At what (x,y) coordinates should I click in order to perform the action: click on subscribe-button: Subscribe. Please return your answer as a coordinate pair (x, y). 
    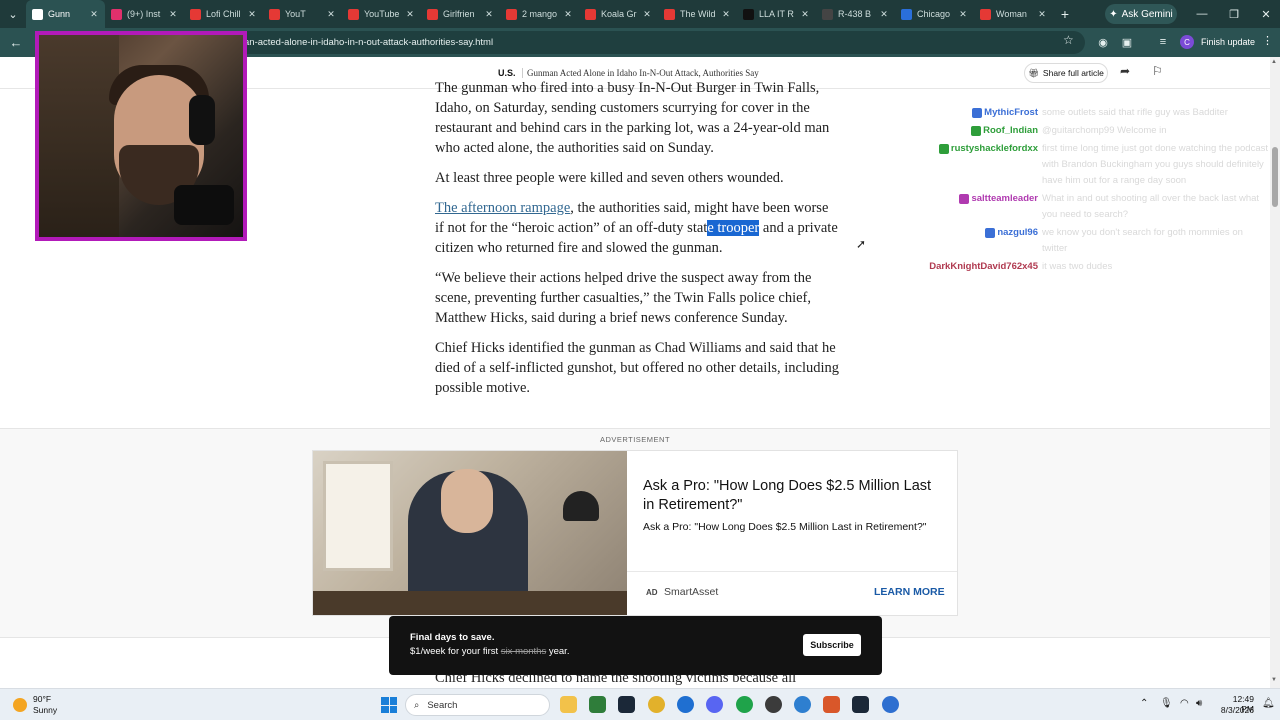
    Looking at the image, I should click on (832, 645).